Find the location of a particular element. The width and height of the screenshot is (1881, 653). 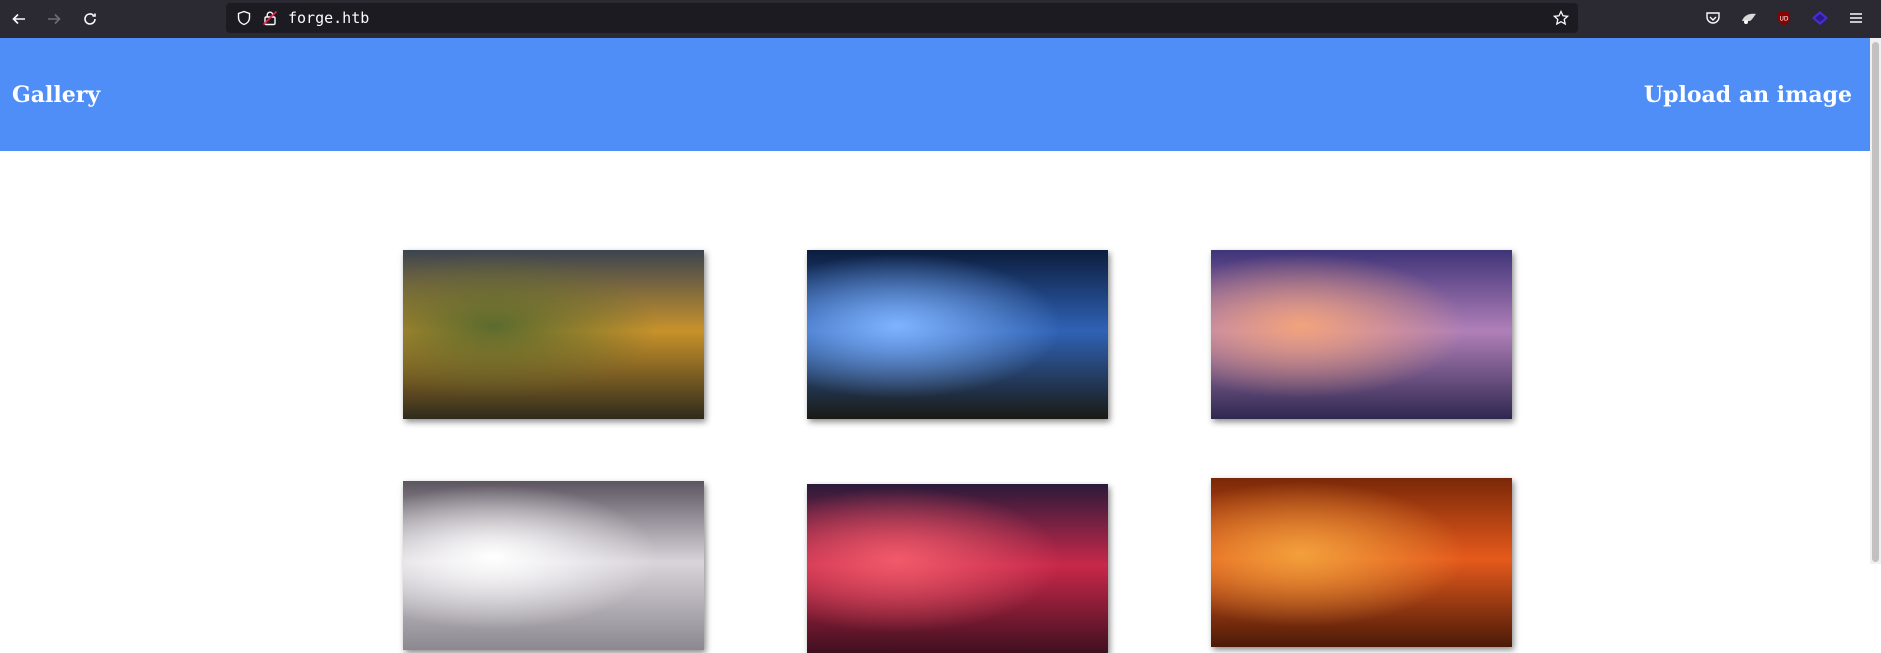

bookmark-star-icon is located at coordinates (1561, 18).